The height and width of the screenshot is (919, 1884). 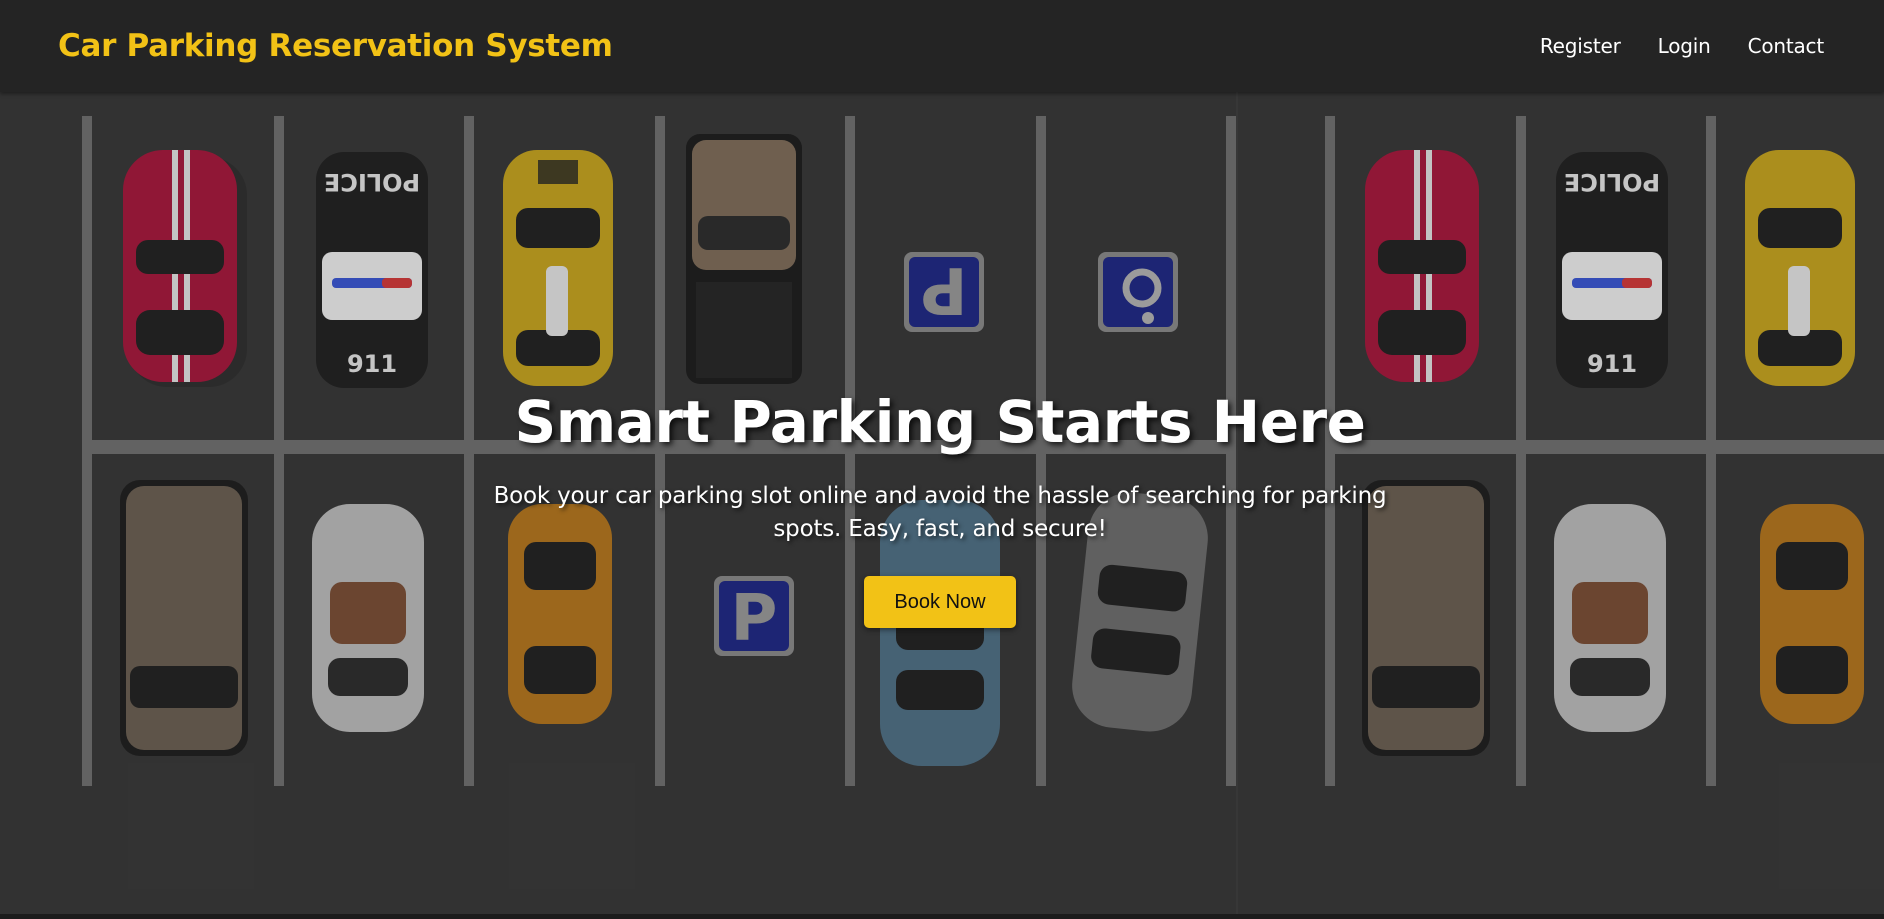 I want to click on nav-links: Register Login Contact, so click(x=1683, y=46).